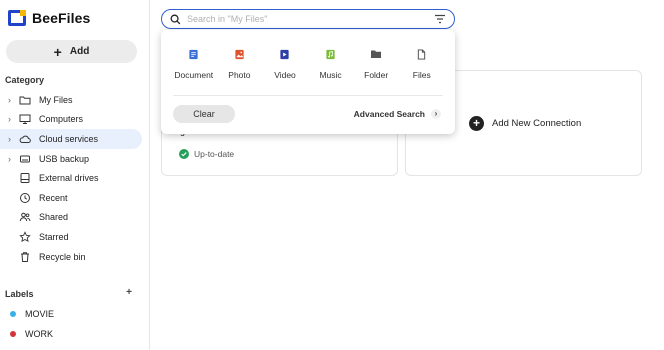  What do you see at coordinates (239, 75) in the screenshot?
I see `filter-label: Photo` at bounding box center [239, 75].